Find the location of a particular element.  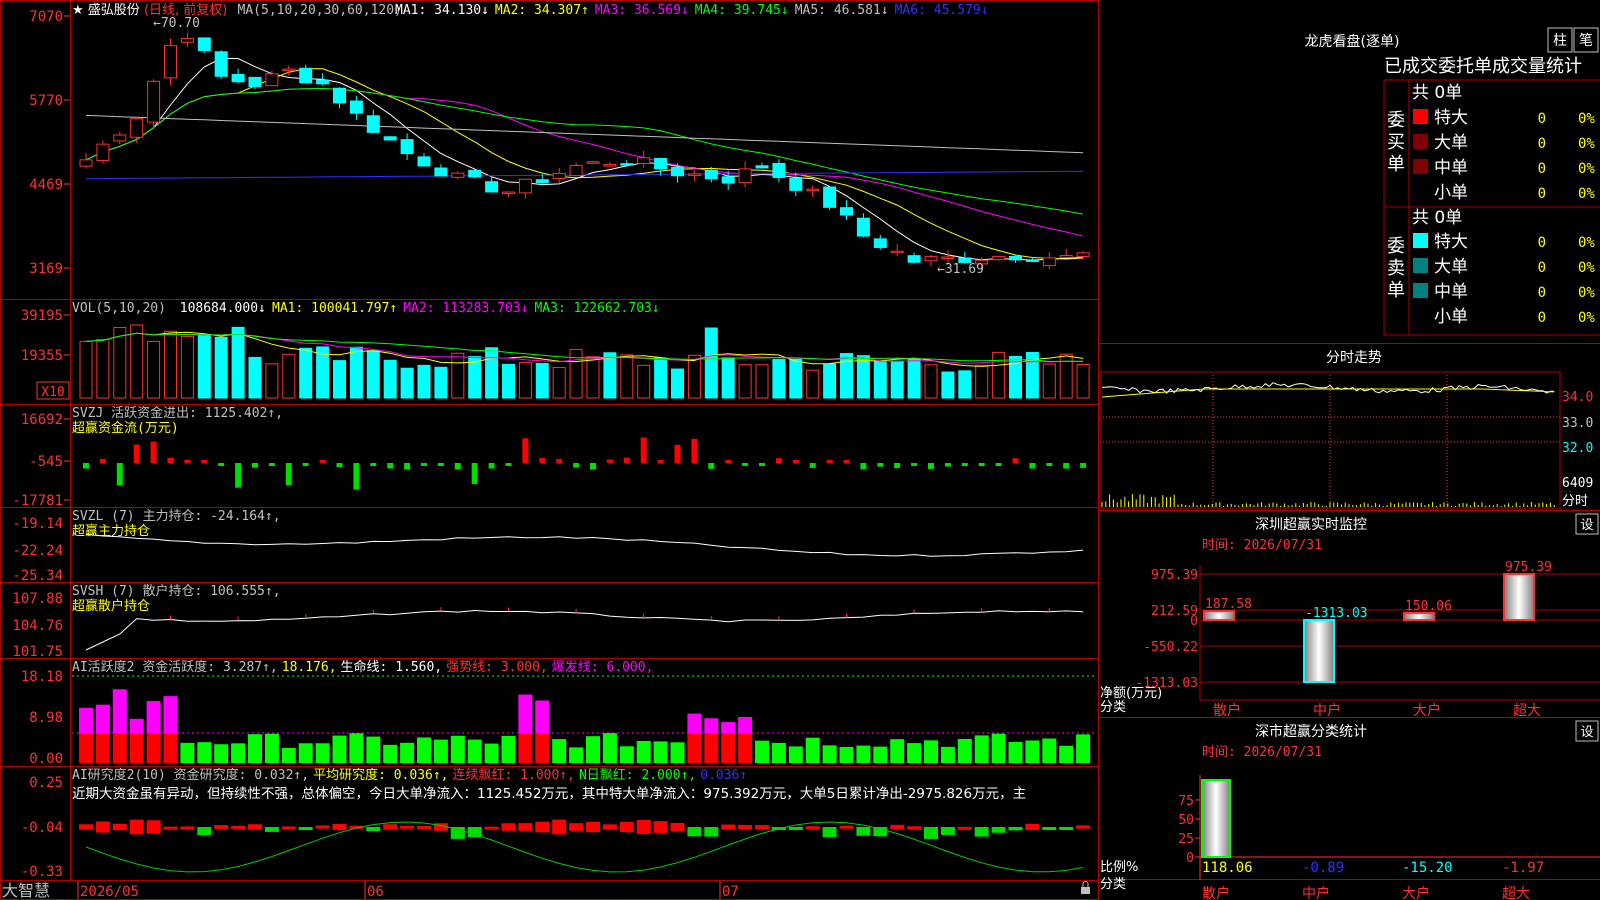

svzj-title: SVZJ 活跃资金进出: 1125.402↑, is located at coordinates (177, 413).